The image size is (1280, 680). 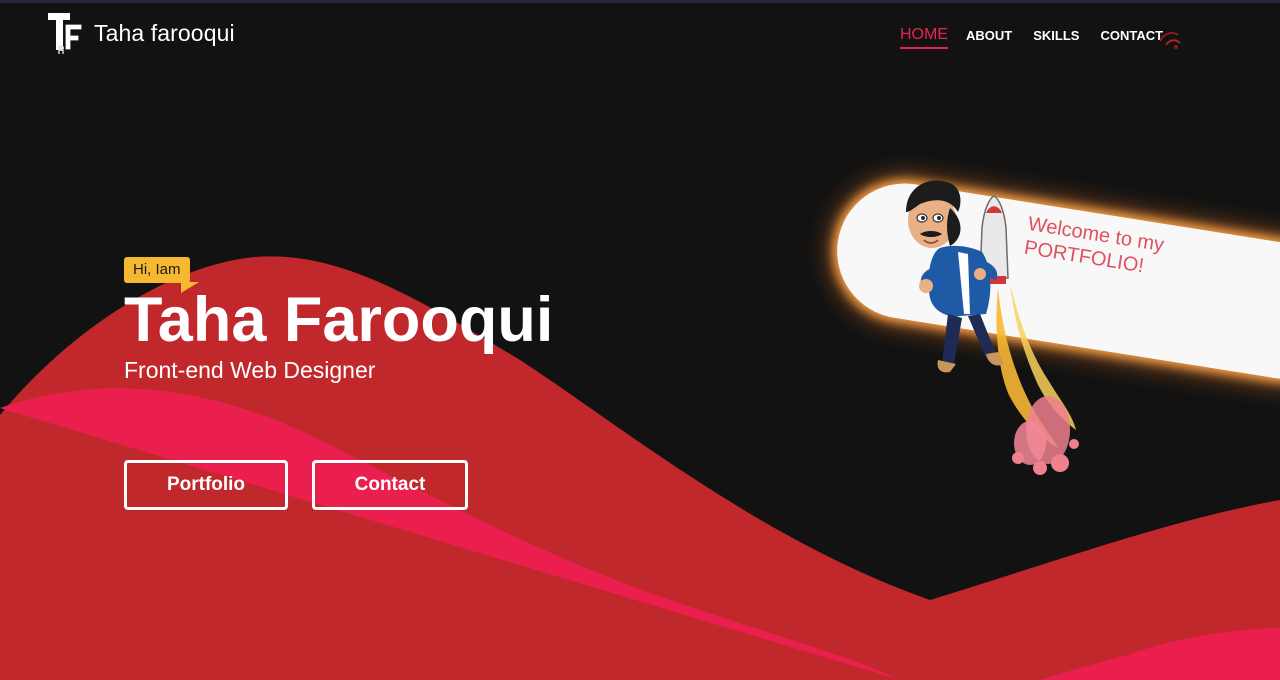 What do you see at coordinates (924, 37) in the screenshot?
I see `nav-home: HOME` at bounding box center [924, 37].